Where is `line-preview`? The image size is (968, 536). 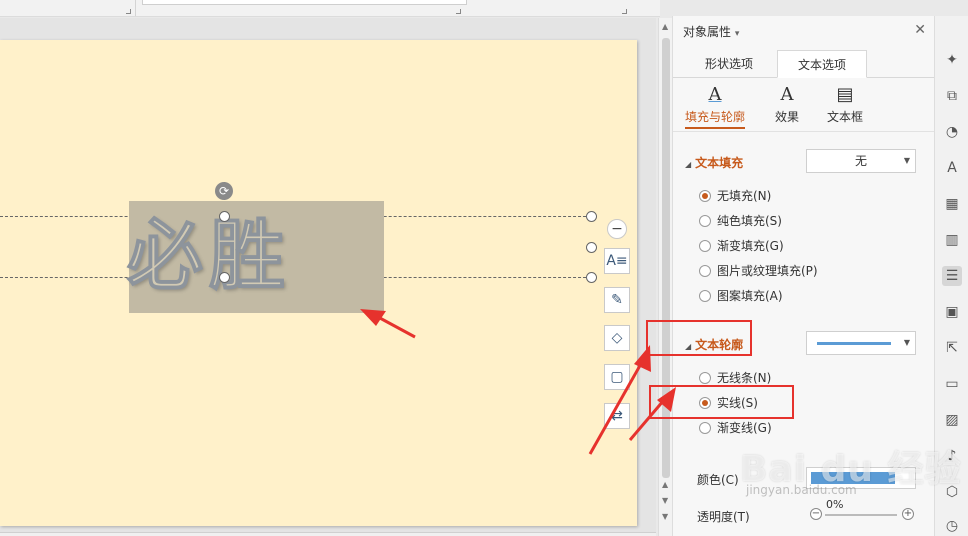
line-preview is located at coordinates (854, 343).